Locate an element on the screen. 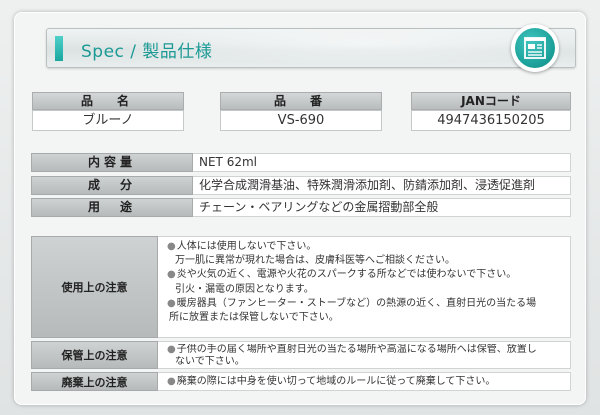 This screenshot has height=415, width=600. header-accent-bar is located at coordinates (59, 48).